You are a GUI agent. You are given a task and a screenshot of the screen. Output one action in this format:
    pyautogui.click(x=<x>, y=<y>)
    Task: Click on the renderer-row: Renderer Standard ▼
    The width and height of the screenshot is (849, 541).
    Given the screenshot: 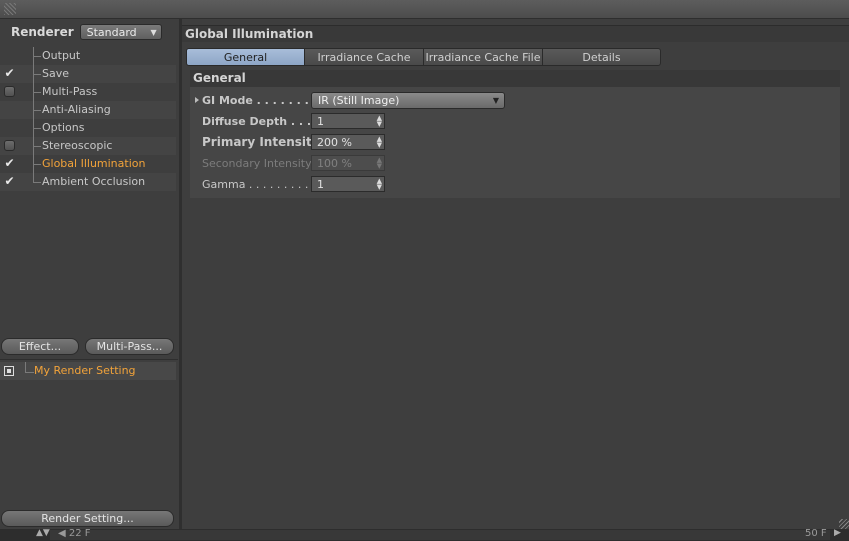 What is the action you would take?
    pyautogui.click(x=86, y=32)
    